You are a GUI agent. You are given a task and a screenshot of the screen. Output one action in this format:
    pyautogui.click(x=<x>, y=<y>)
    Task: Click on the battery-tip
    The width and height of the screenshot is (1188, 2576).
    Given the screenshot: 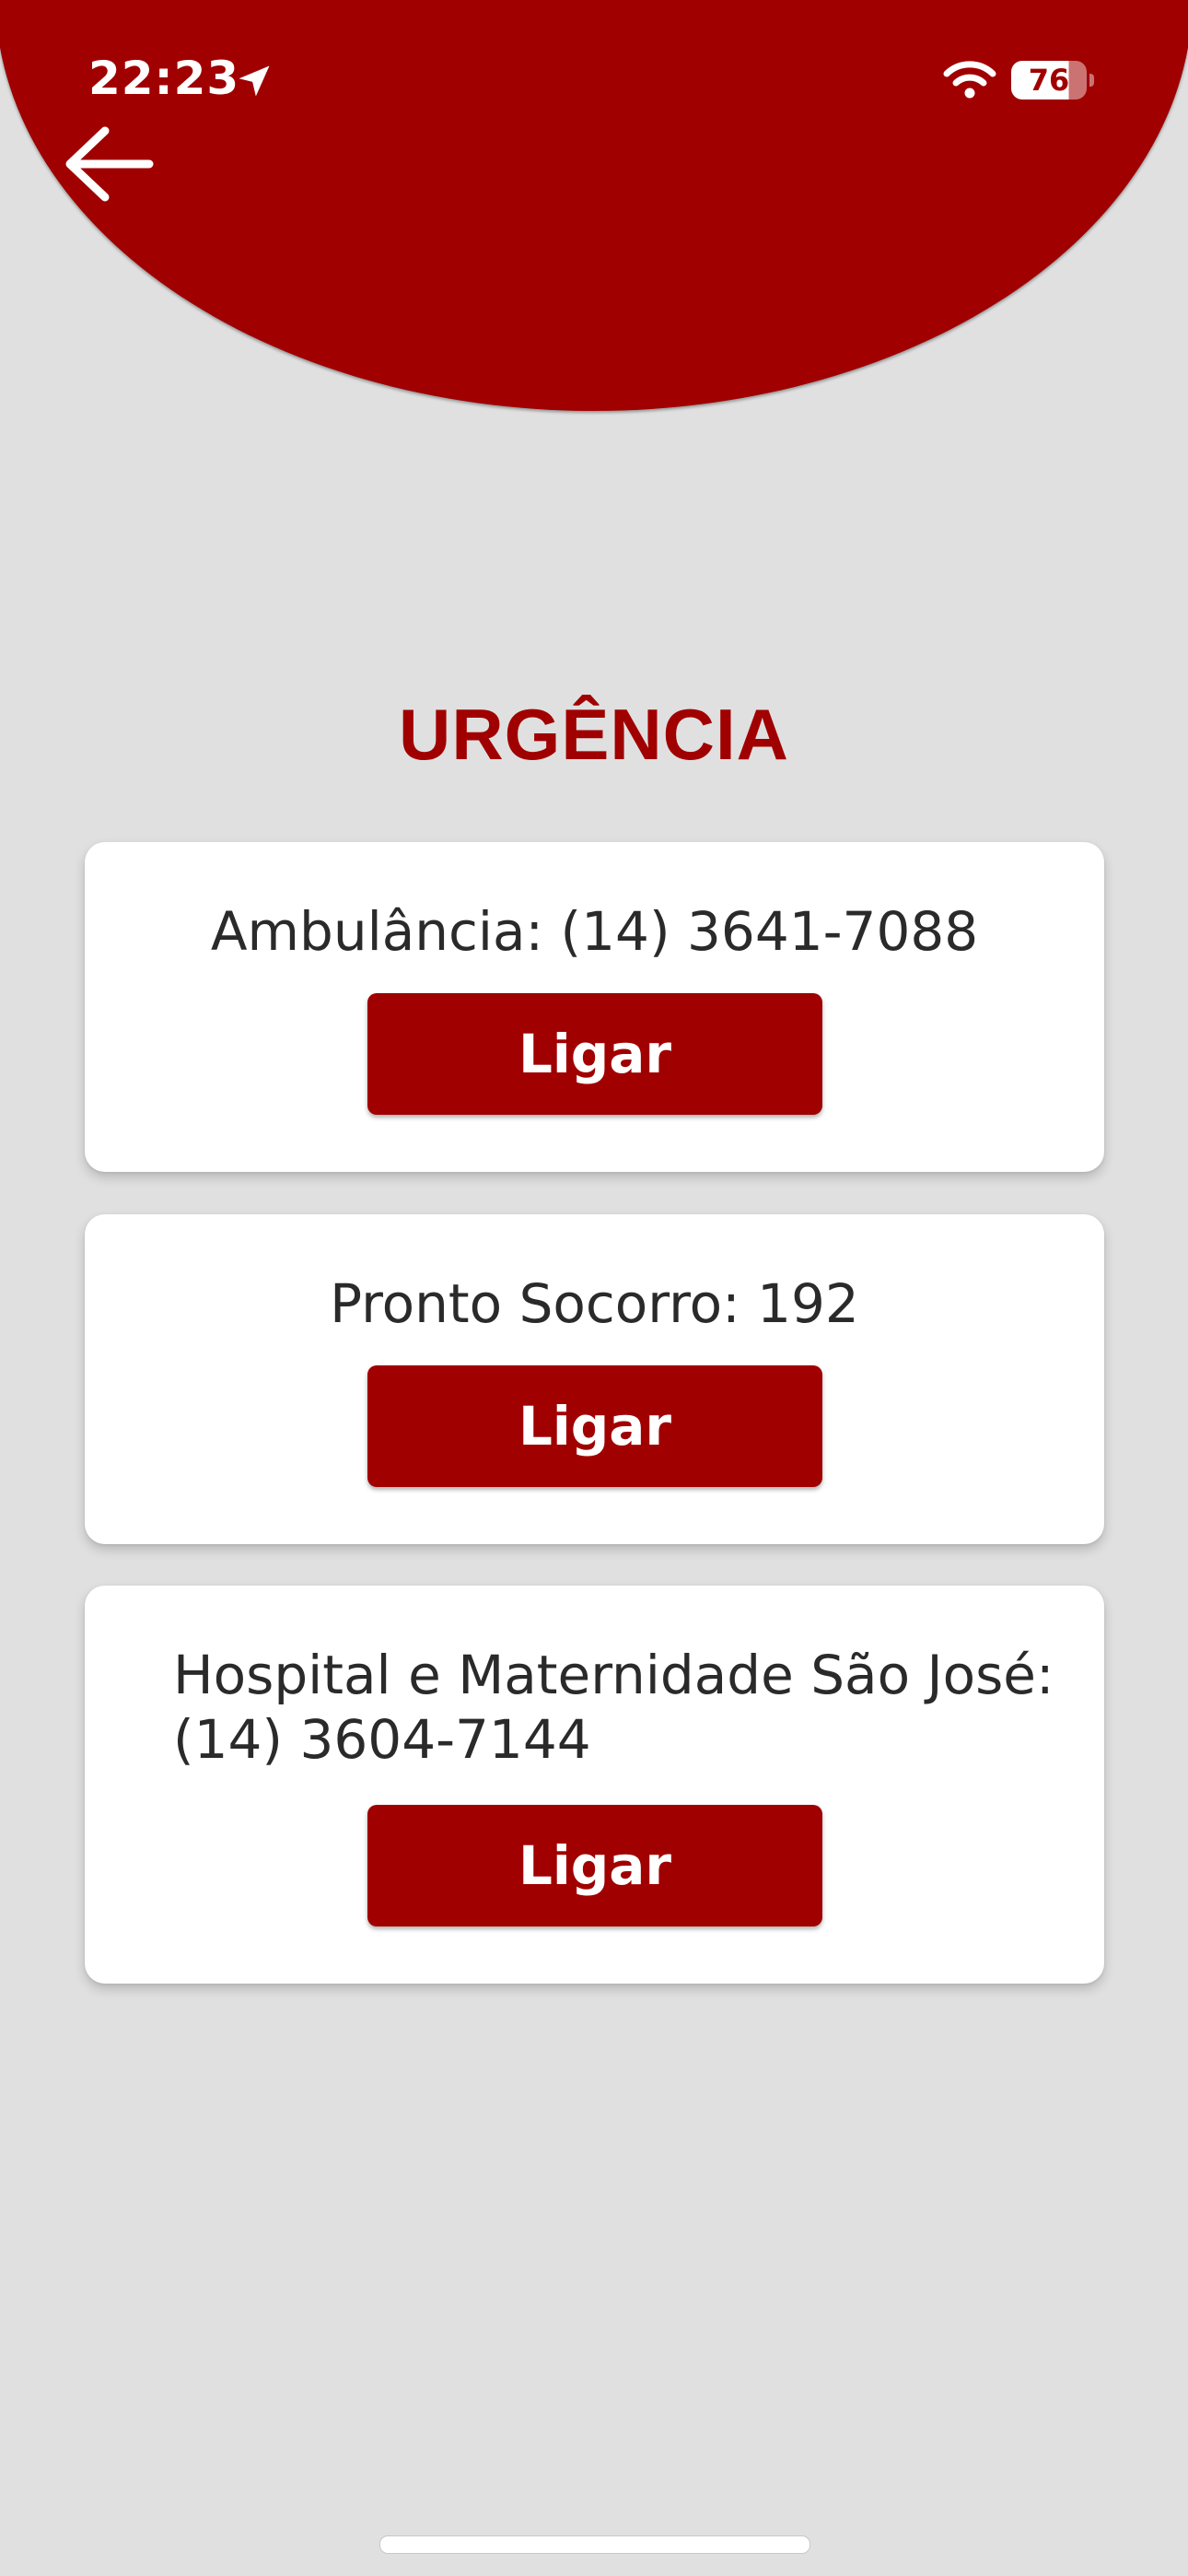 What is the action you would take?
    pyautogui.click(x=1091, y=80)
    